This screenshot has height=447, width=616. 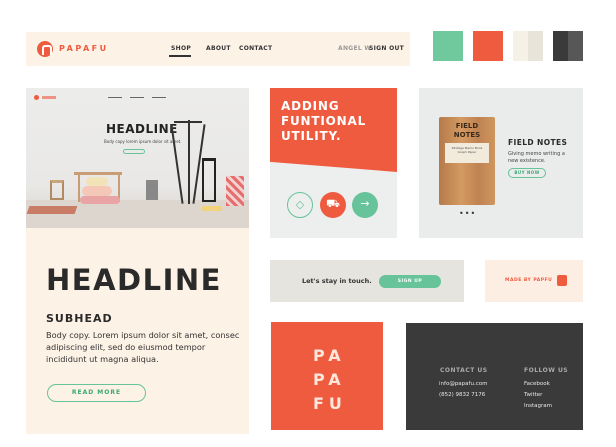 I want to click on mini-copy: Body copy lorem ipsum dolor sit amet., so click(x=143, y=141).